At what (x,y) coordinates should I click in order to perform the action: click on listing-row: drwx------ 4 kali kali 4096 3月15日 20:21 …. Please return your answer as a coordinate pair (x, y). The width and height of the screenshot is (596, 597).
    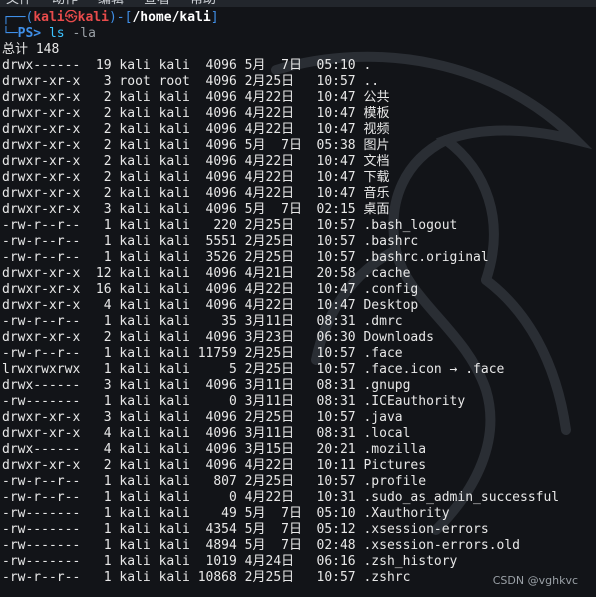
    Looking at the image, I should click on (299, 450).